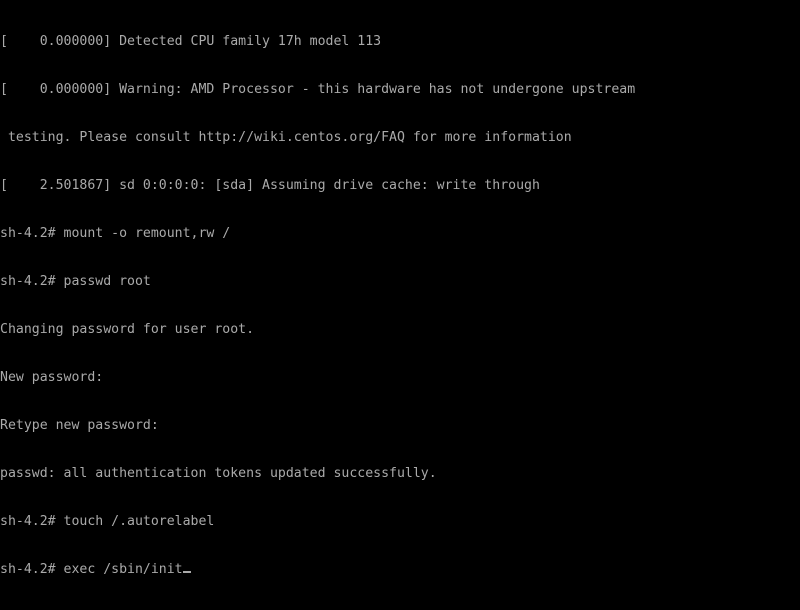 The image size is (800, 610). I want to click on console-line: sh-4.2# touch /.autorelabel, so click(107, 521).